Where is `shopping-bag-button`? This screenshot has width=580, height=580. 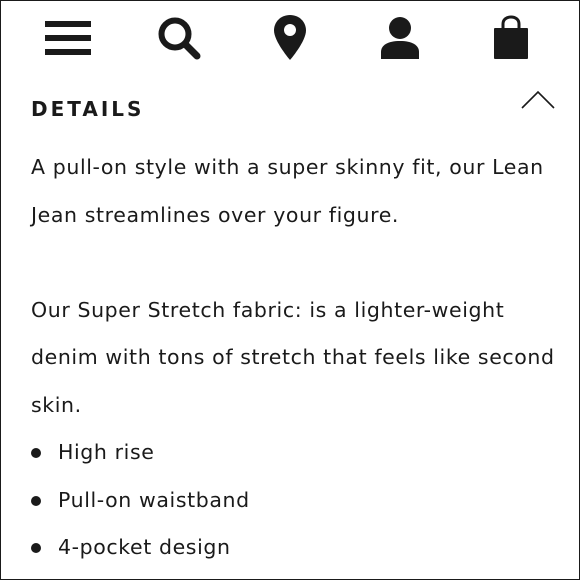 shopping-bag-button is located at coordinates (511, 38).